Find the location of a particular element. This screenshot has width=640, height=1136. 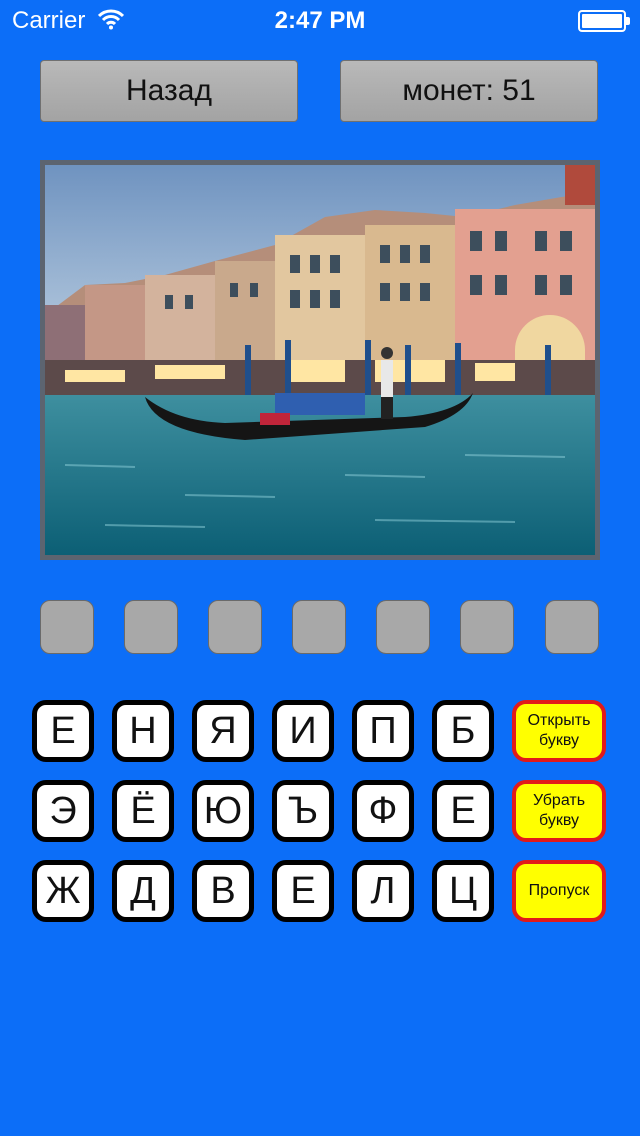

letter-key: Ё is located at coordinates (143, 811).